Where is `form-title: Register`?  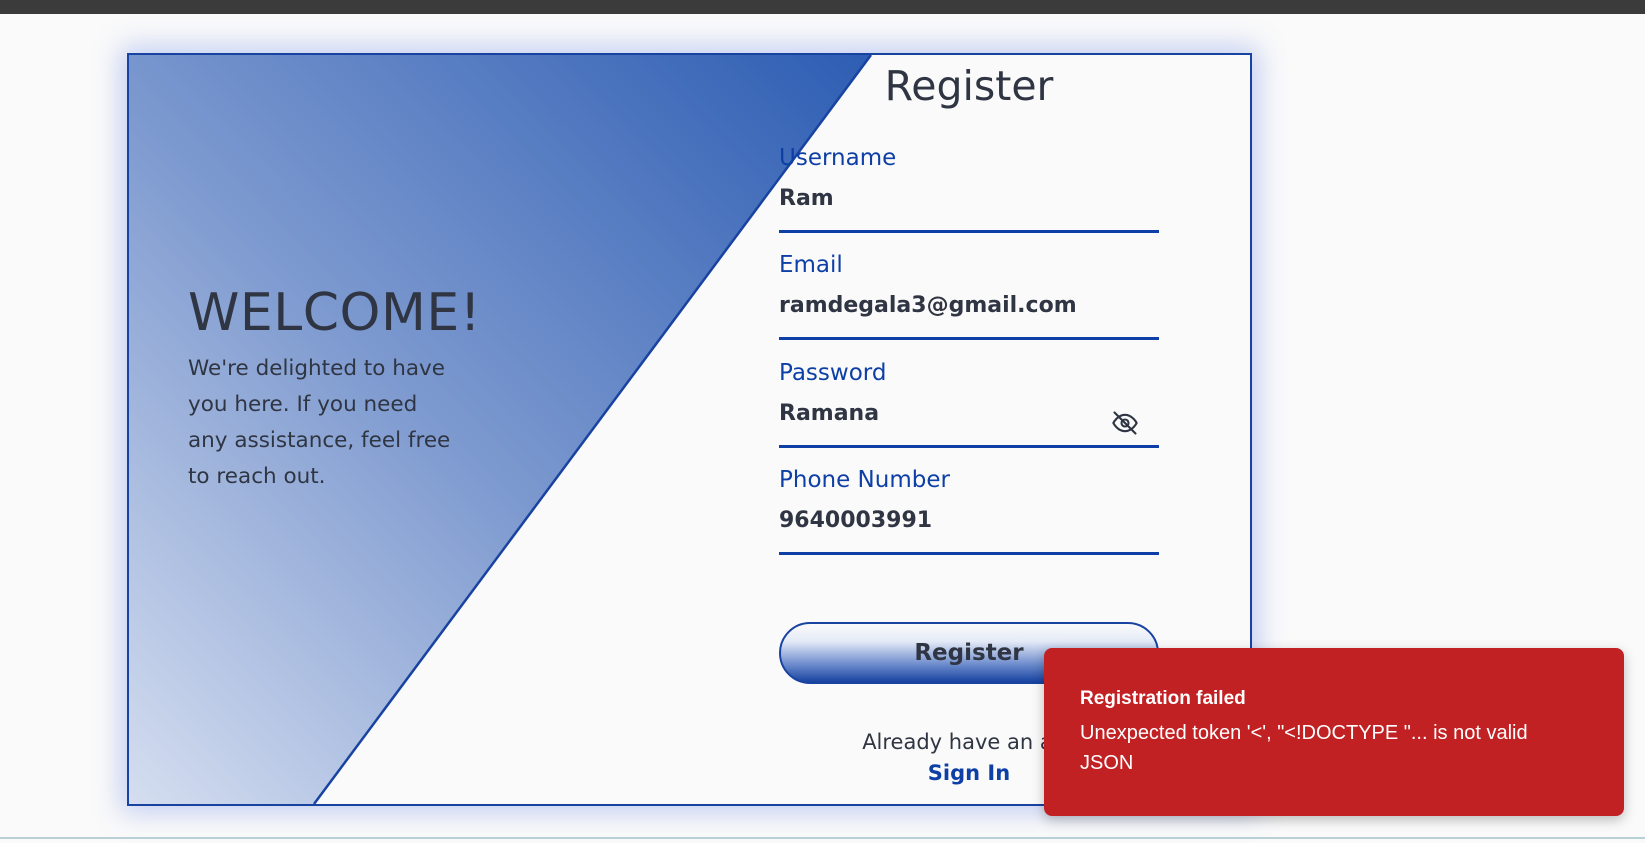 form-title: Register is located at coordinates (969, 86).